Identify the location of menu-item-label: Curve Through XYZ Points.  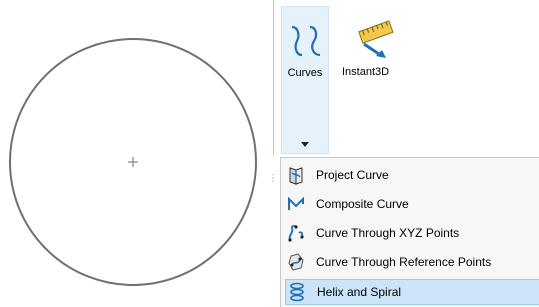
(388, 233).